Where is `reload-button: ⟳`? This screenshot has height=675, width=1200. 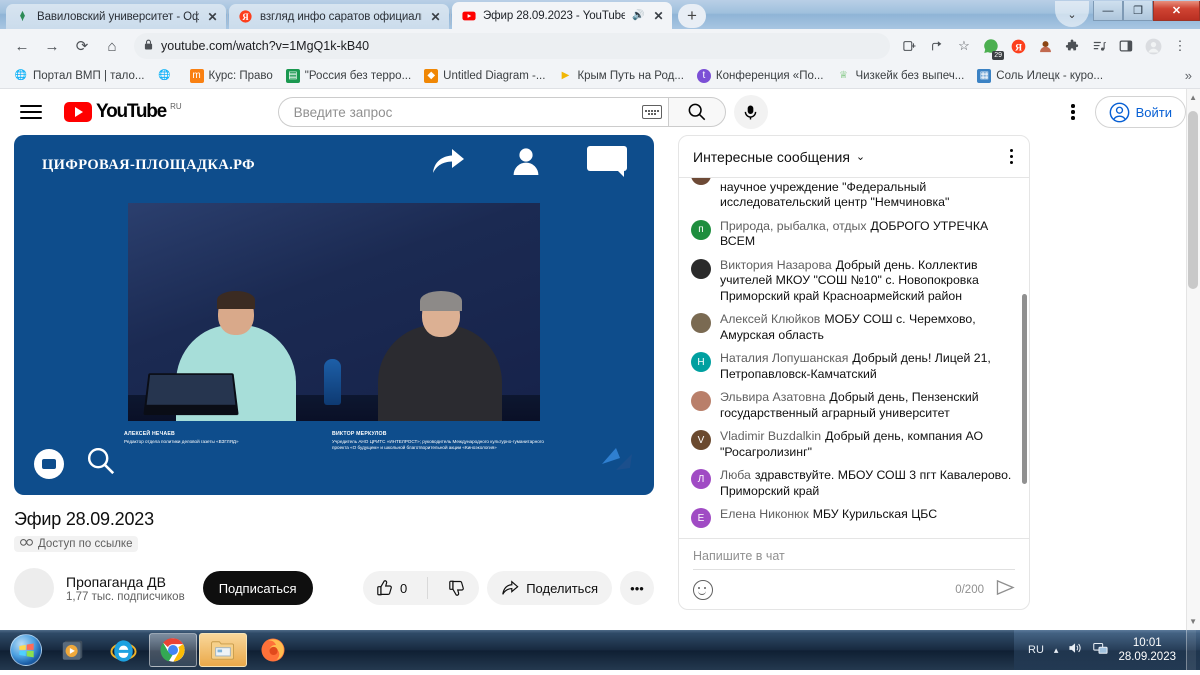 reload-button: ⟳ is located at coordinates (82, 46).